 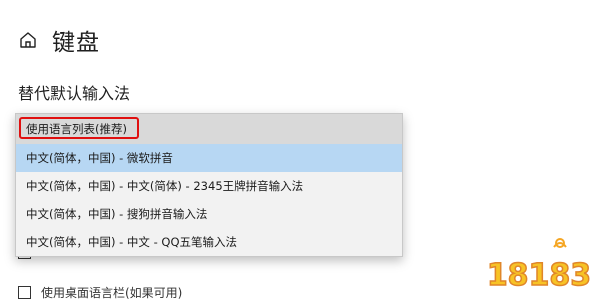 I want to click on dropdown-option-sogou-pinyin: 中文(简体，中国) - 搜狗拼音输入法, so click(x=209, y=214).